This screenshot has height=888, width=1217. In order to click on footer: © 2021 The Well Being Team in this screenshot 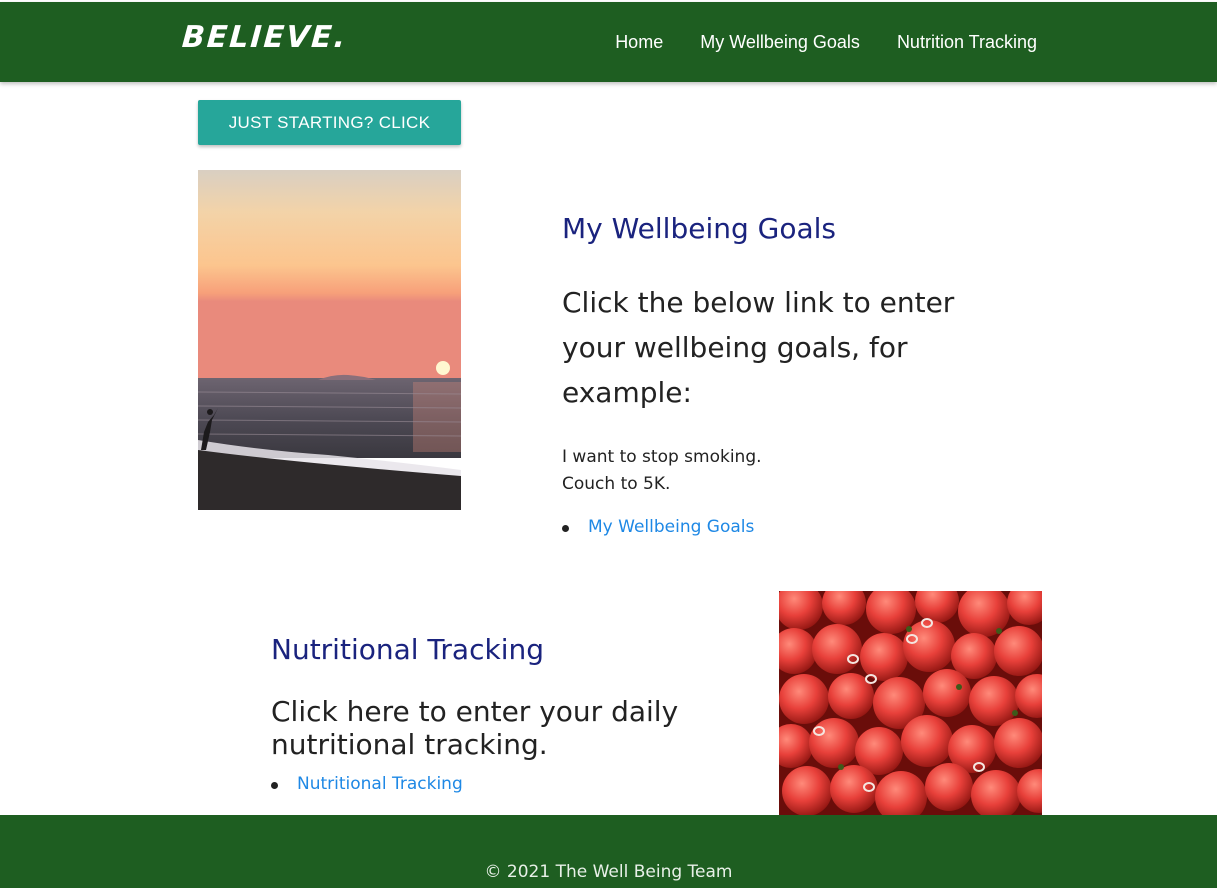, I will do `click(608, 851)`.